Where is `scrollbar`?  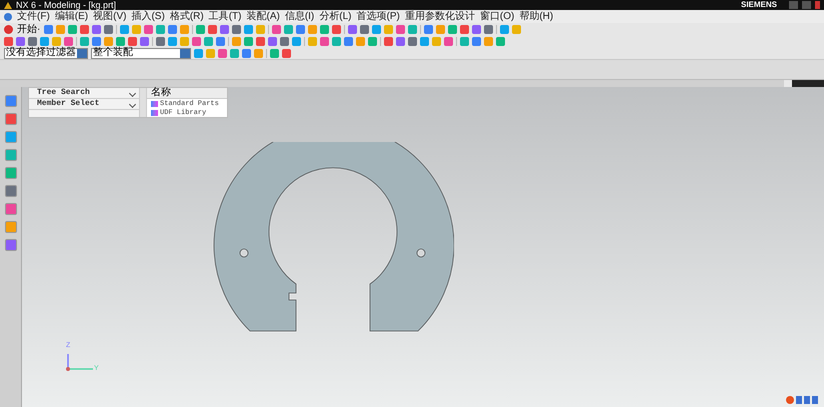 scrollbar is located at coordinates (808, 83).